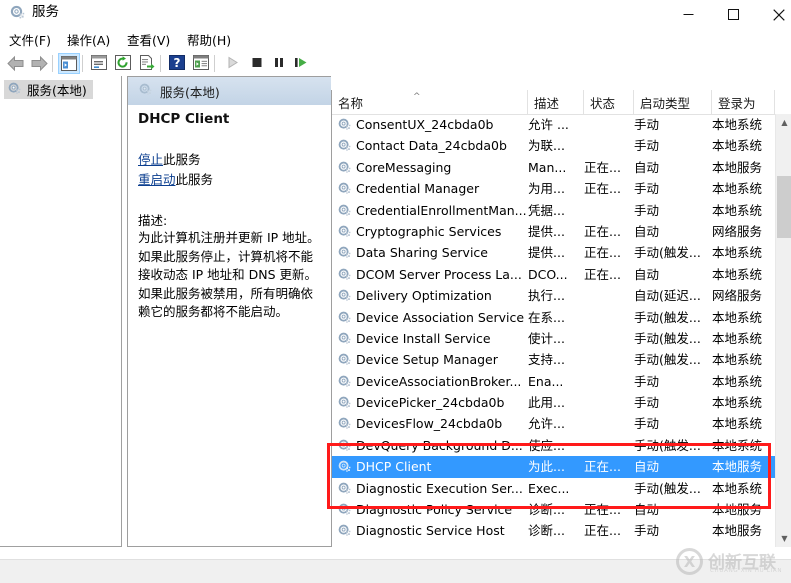 The image size is (791, 583). Describe the element at coordinates (609, 102) in the screenshot. I see `column-header-status: 状态` at that location.